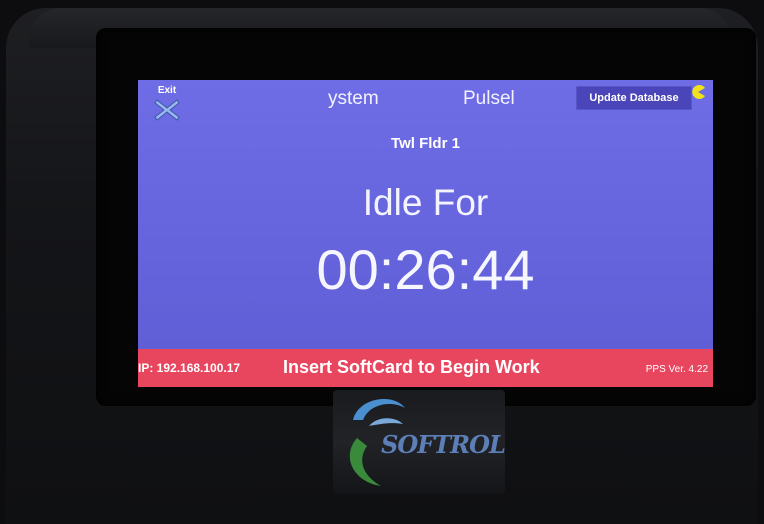 This screenshot has width=764, height=524. What do you see at coordinates (443, 444) in the screenshot?
I see `softrol-logo-text: SOFTROL` at bounding box center [443, 444].